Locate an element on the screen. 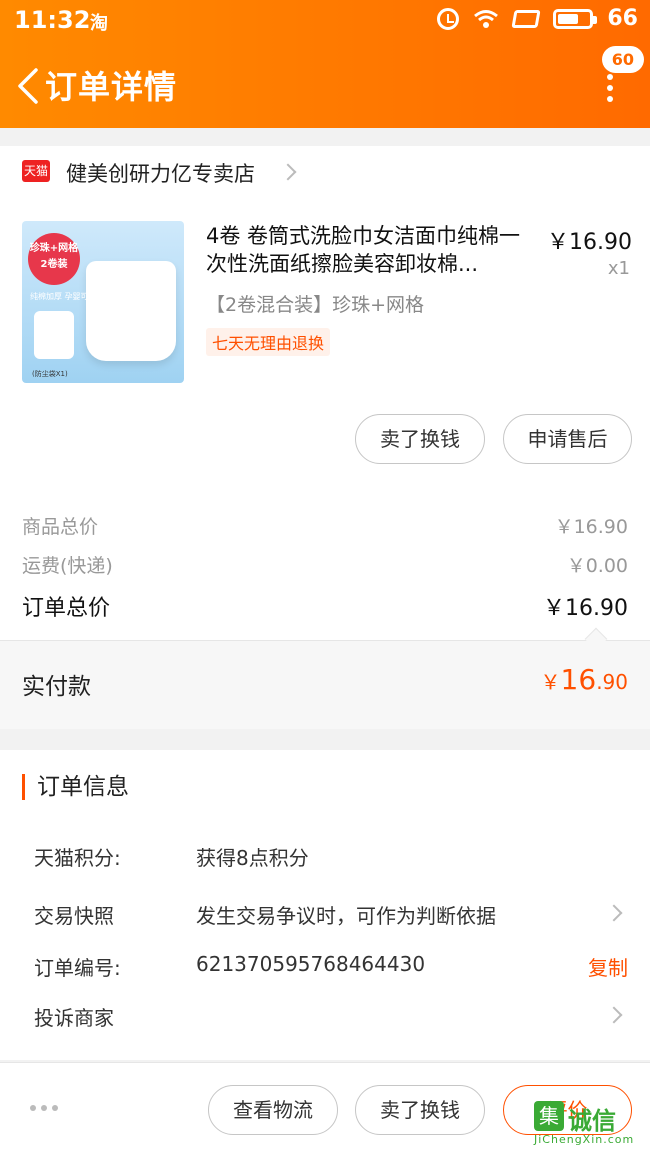  points-value: 获得8点积分 is located at coordinates (252, 858).